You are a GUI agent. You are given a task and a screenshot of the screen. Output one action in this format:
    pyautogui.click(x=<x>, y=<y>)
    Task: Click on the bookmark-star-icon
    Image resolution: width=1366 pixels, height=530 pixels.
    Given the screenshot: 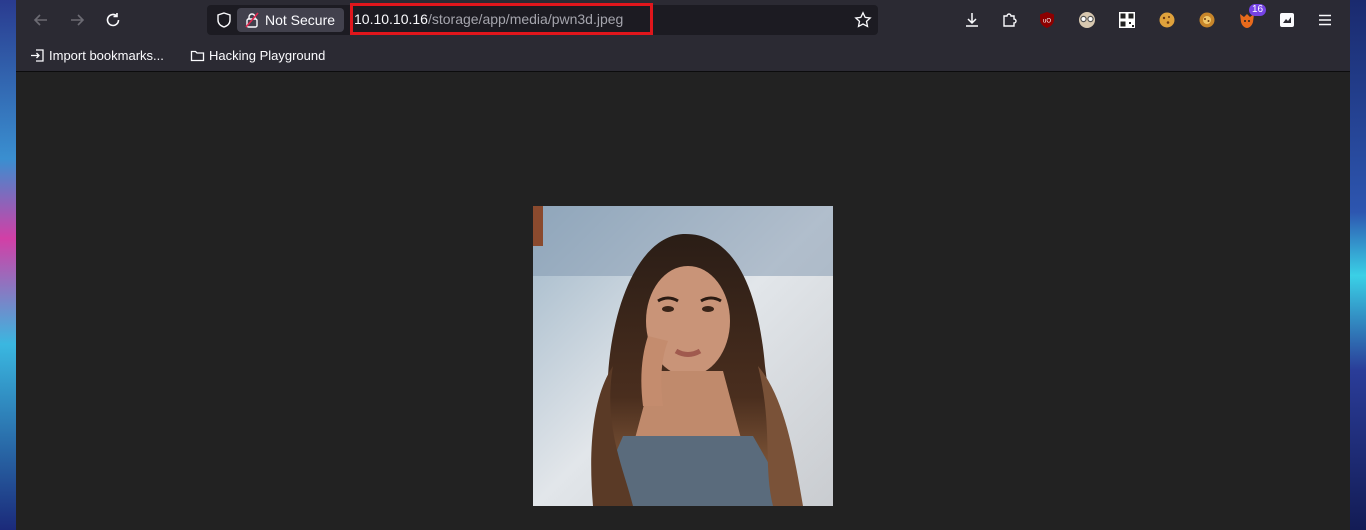 What is the action you would take?
    pyautogui.click(x=863, y=20)
    